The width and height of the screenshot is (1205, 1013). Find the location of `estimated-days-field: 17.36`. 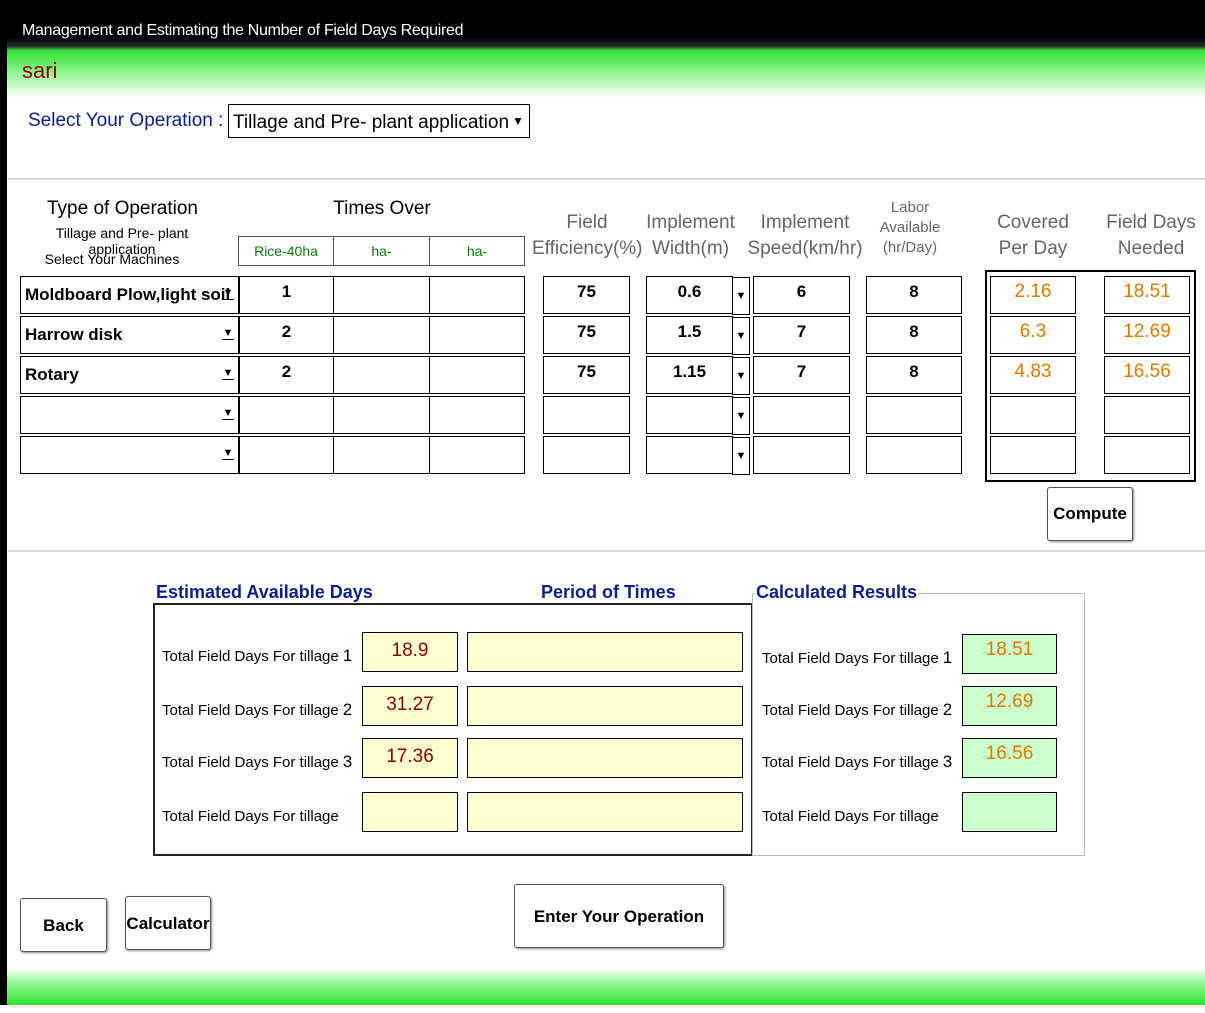

estimated-days-field: 17.36 is located at coordinates (410, 758).